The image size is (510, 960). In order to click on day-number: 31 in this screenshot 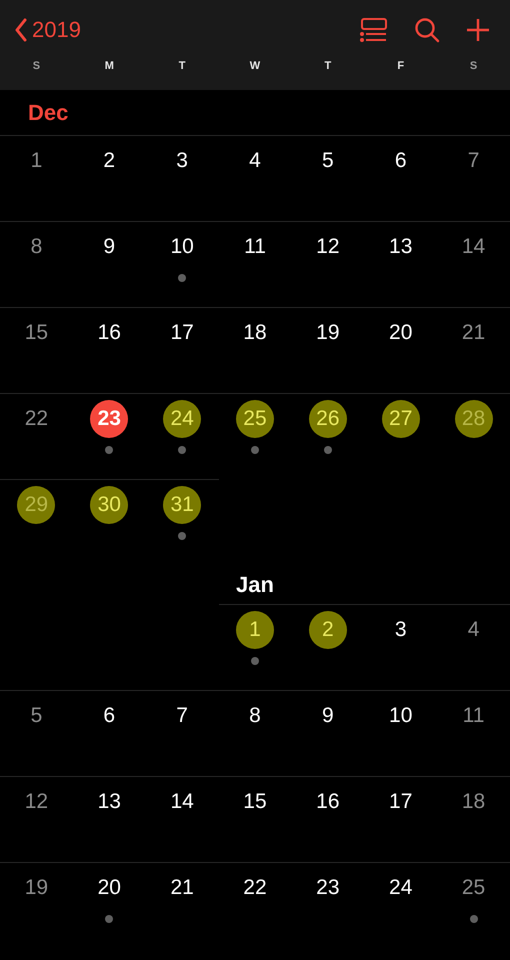, I will do `click(182, 505)`.